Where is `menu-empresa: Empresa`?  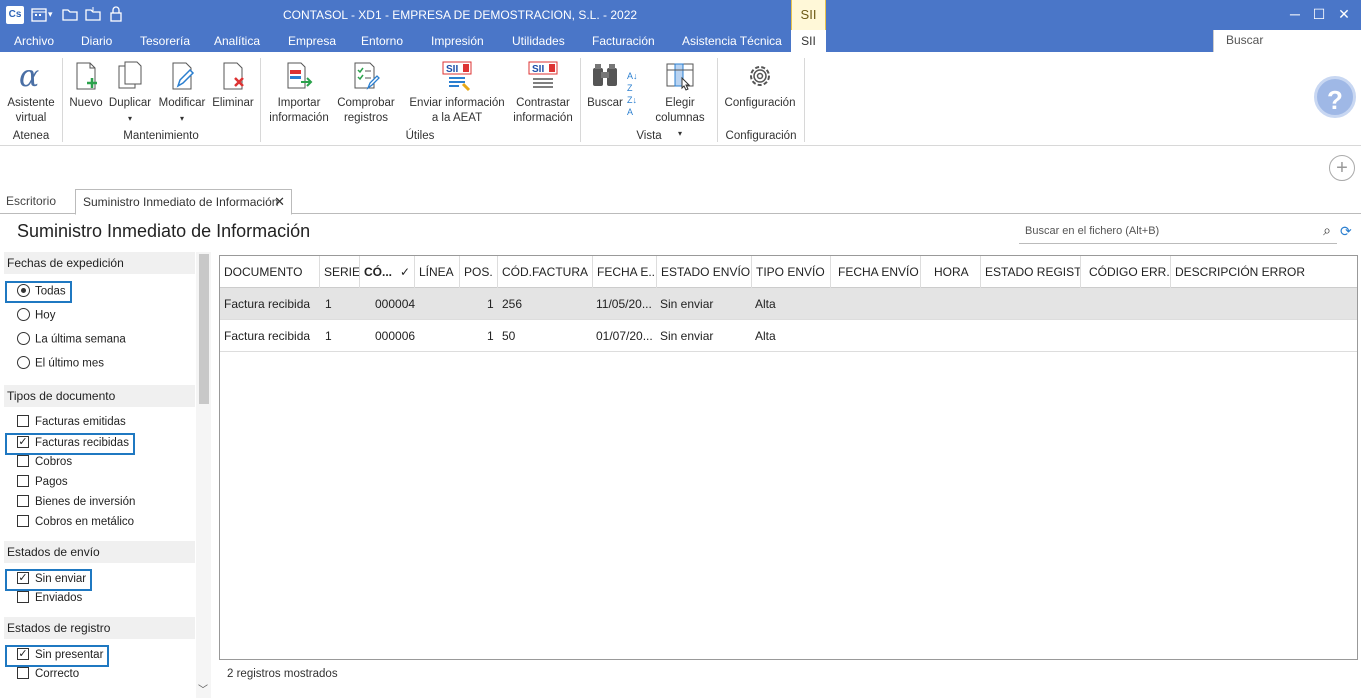
menu-empresa: Empresa is located at coordinates (312, 41).